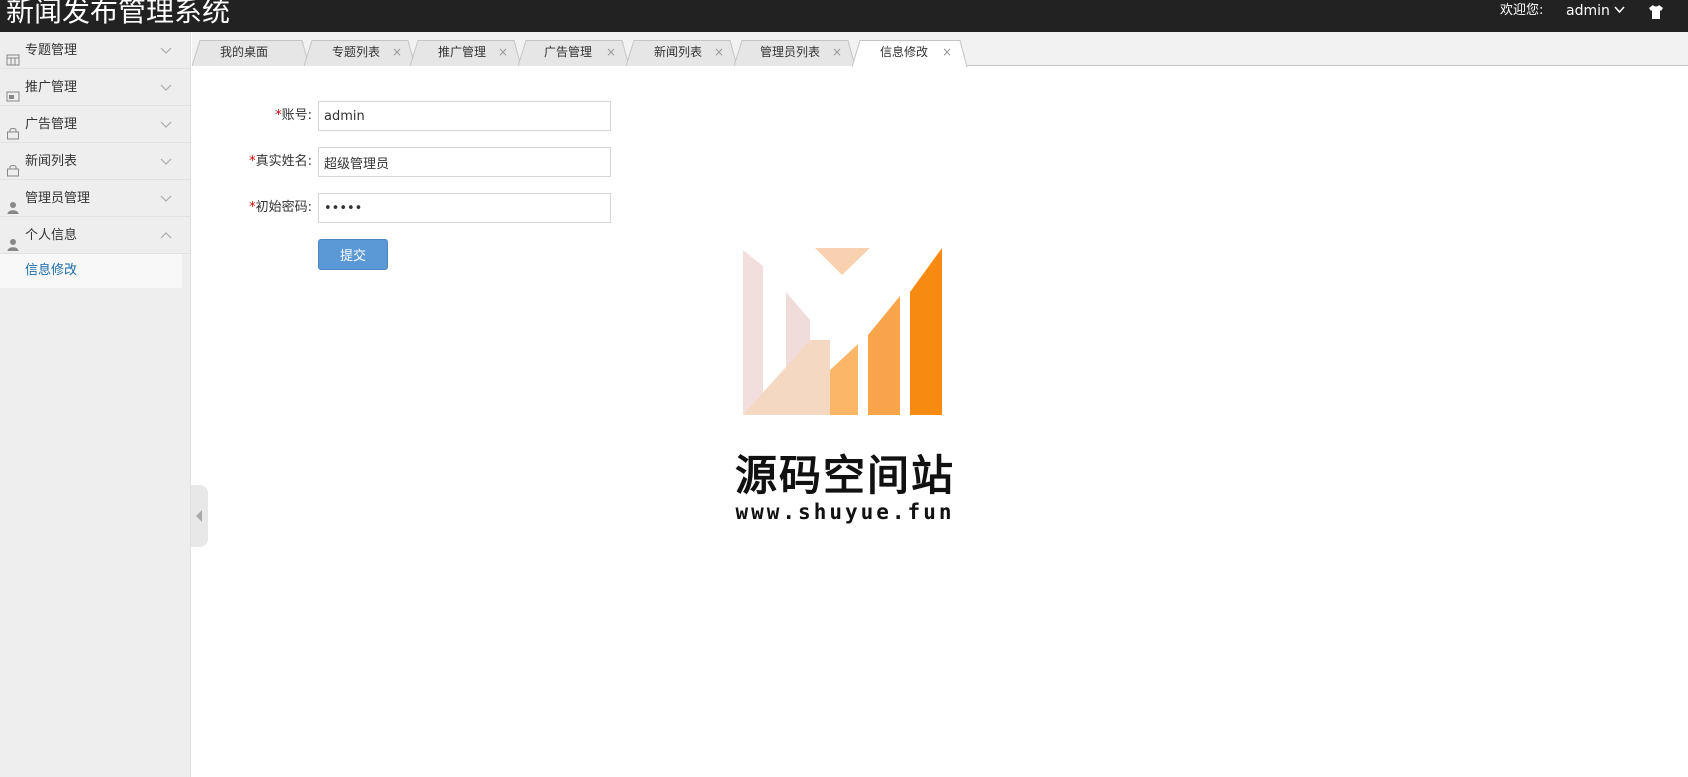 This screenshot has width=1688, height=777. What do you see at coordinates (95, 198) in the screenshot?
I see `sidebar-item-admins: 管理员管理` at bounding box center [95, 198].